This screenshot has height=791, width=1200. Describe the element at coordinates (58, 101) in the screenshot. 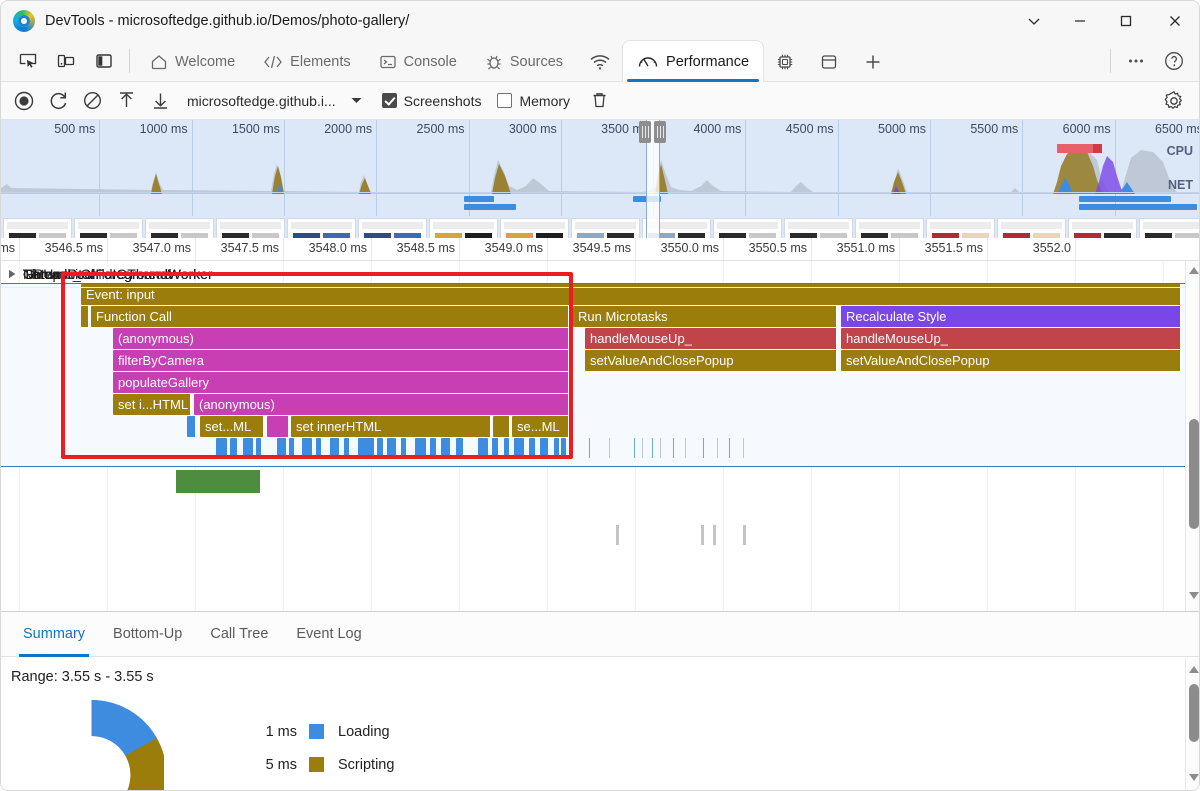

I see `reload-record-icon` at that location.